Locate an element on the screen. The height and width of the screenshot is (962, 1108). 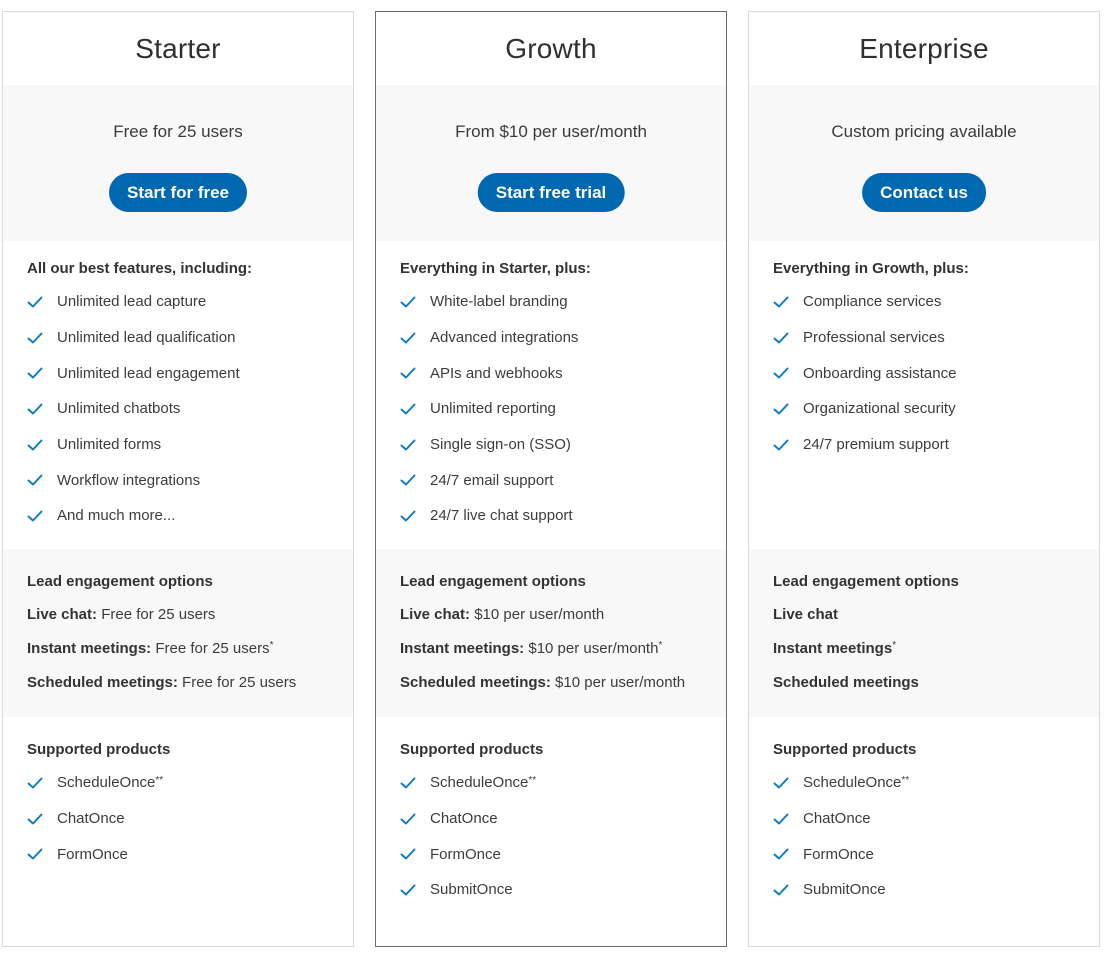
feature-label: Professional services is located at coordinates (874, 338).